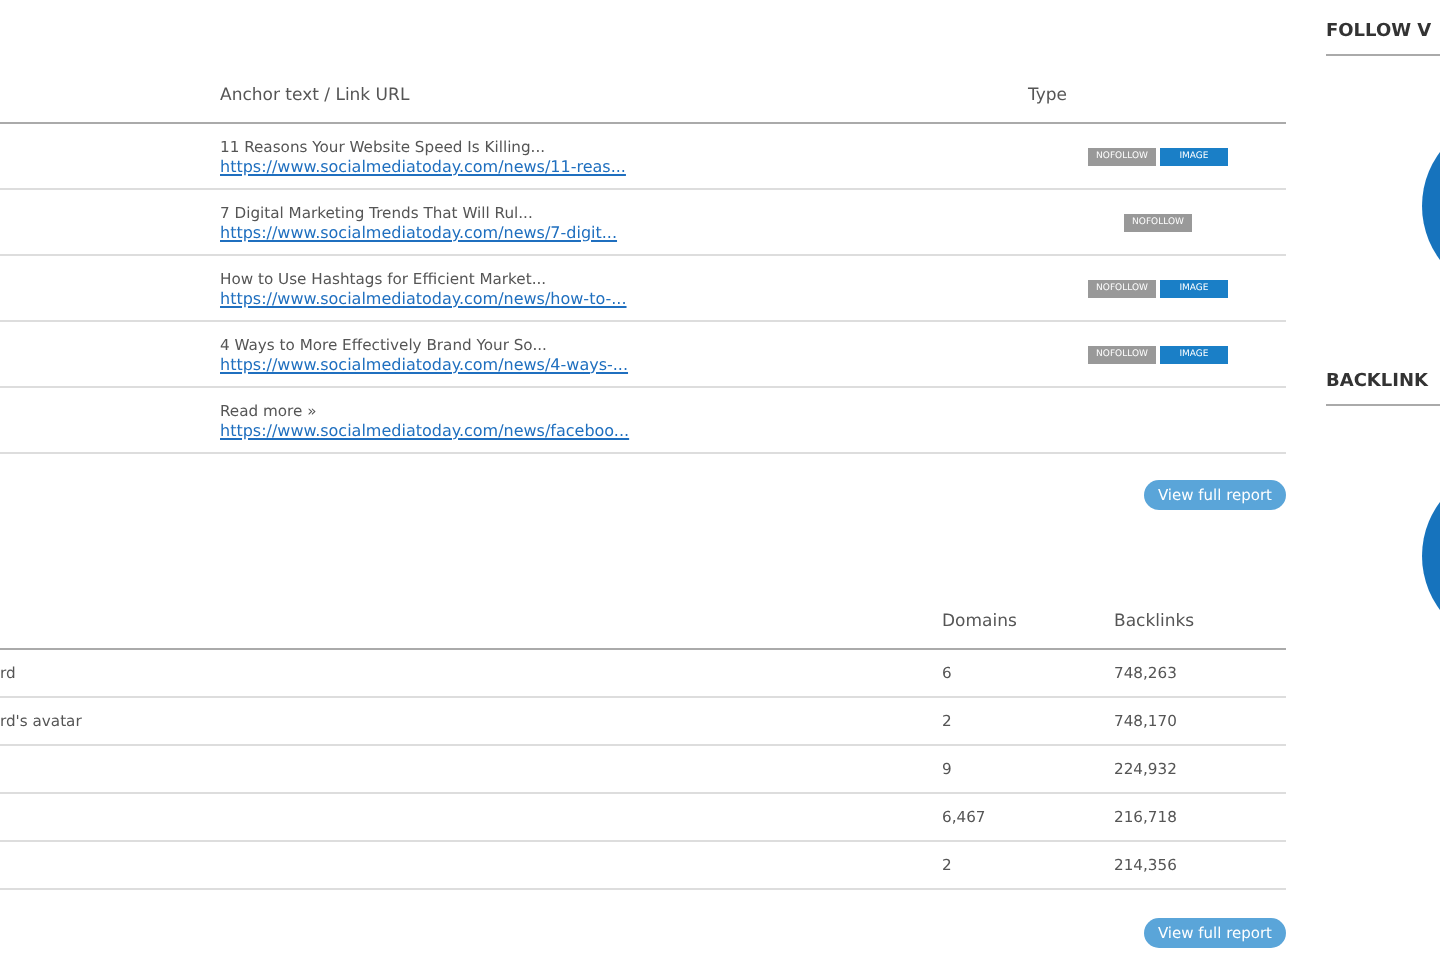 This screenshot has height=960, width=1440. Describe the element at coordinates (316, 95) in the screenshot. I see `column-header: Anchor text / Link URL` at that location.